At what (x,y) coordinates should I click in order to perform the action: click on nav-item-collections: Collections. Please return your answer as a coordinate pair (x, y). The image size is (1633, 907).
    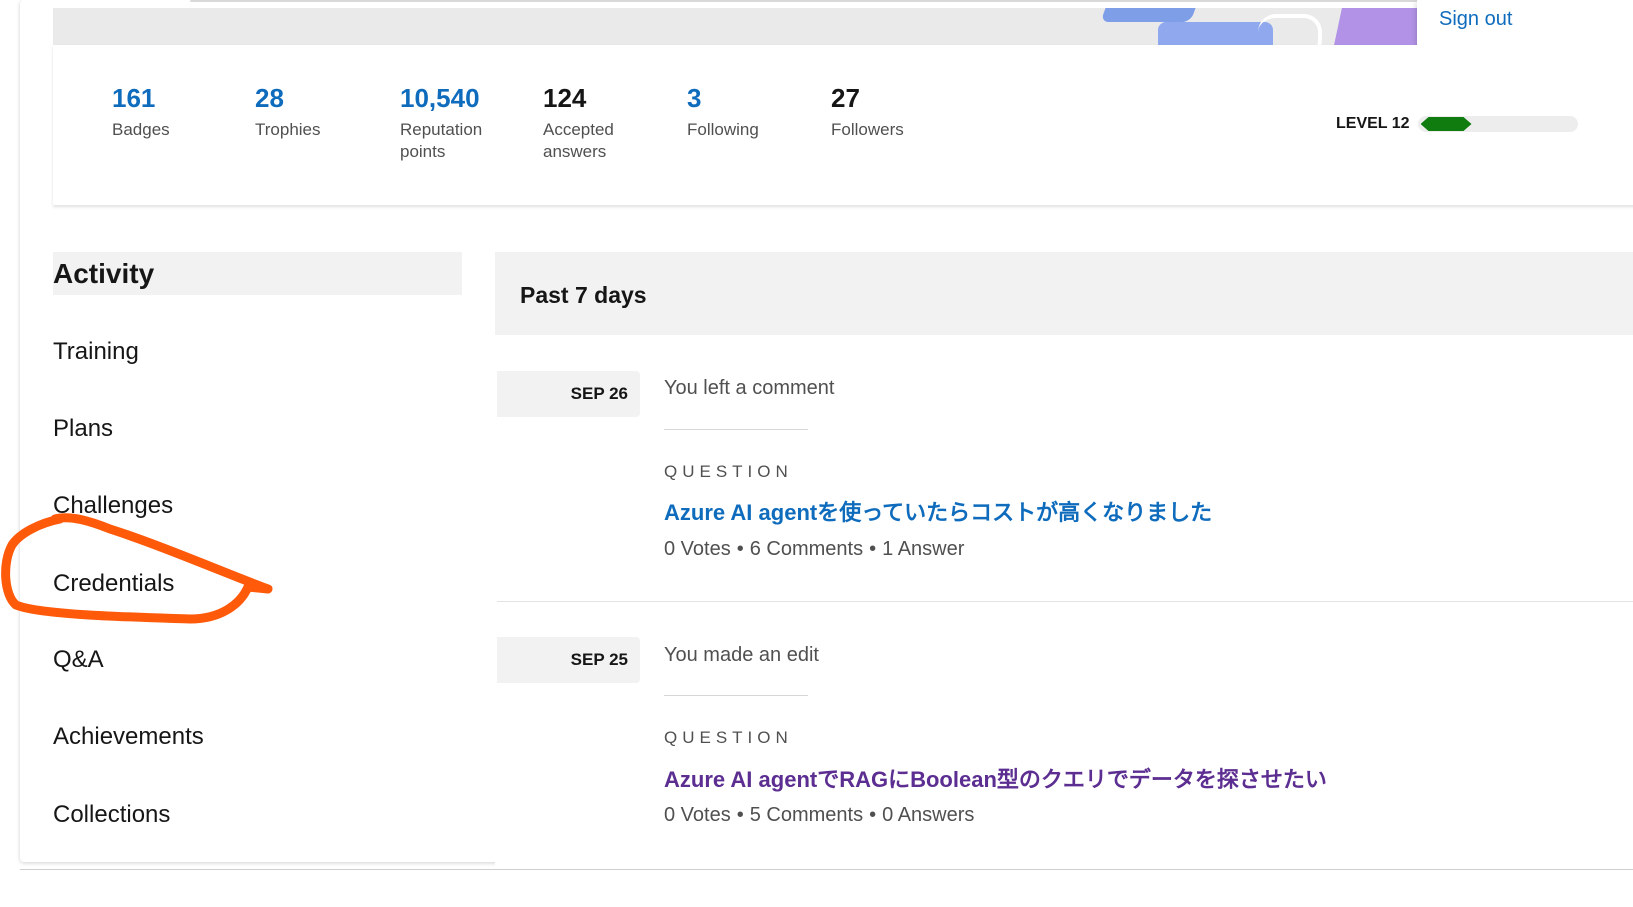
    Looking at the image, I should click on (111, 815).